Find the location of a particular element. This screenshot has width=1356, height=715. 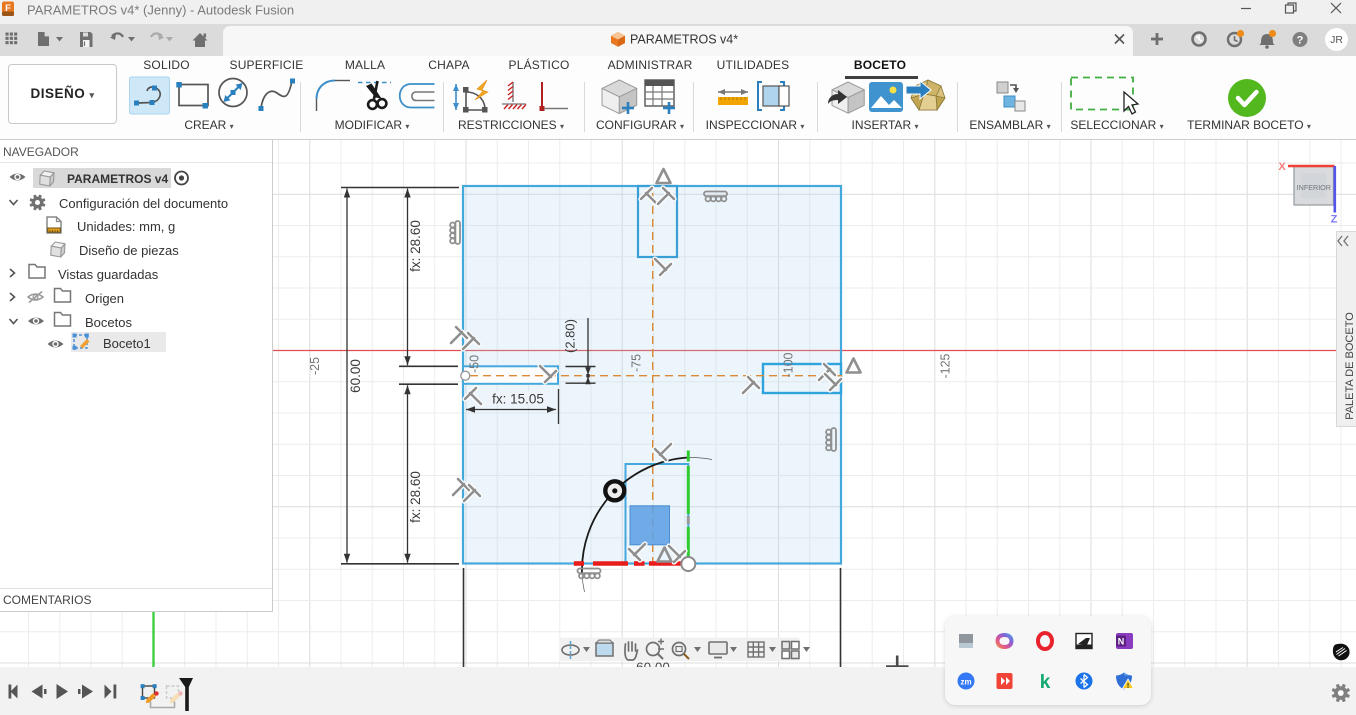

svg-text: X is located at coordinates (1282, 167).